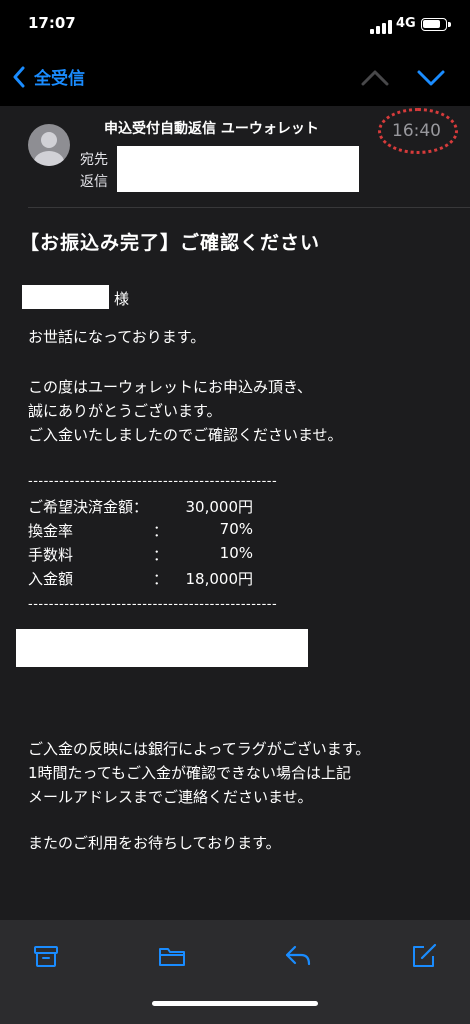  What do you see at coordinates (381, 27) in the screenshot?
I see `cellular-signal-icon` at bounding box center [381, 27].